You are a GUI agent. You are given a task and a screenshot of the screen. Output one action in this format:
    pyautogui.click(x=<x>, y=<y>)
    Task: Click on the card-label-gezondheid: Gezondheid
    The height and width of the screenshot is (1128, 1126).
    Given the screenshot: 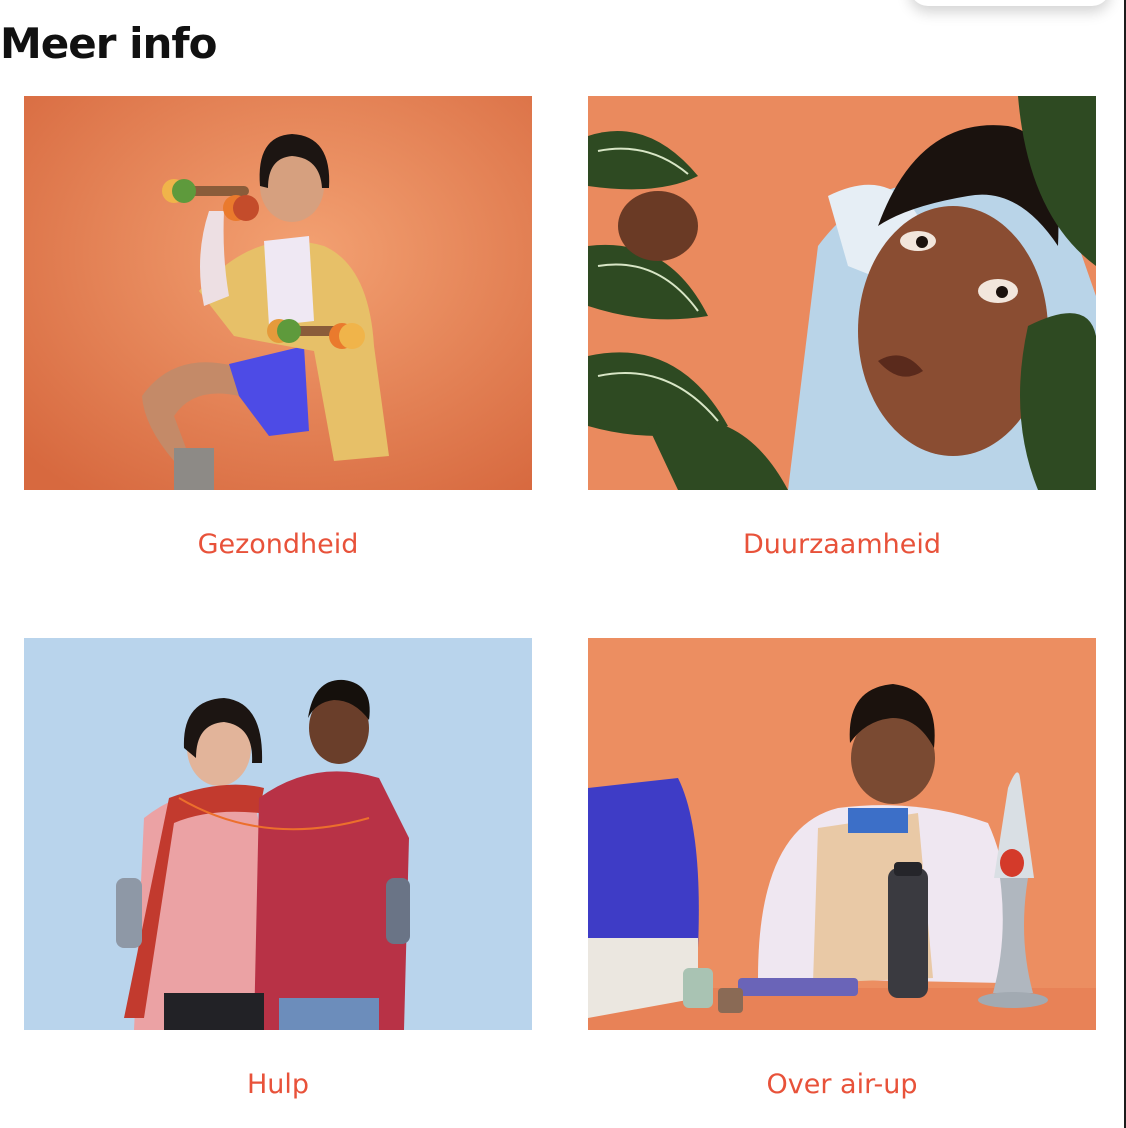 What is the action you would take?
    pyautogui.click(x=278, y=545)
    